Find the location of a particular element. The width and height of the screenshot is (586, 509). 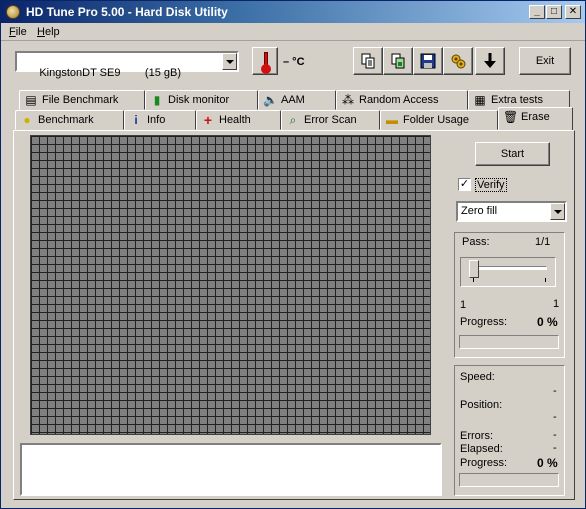

random-access-icon: ⁂ is located at coordinates (348, 100).